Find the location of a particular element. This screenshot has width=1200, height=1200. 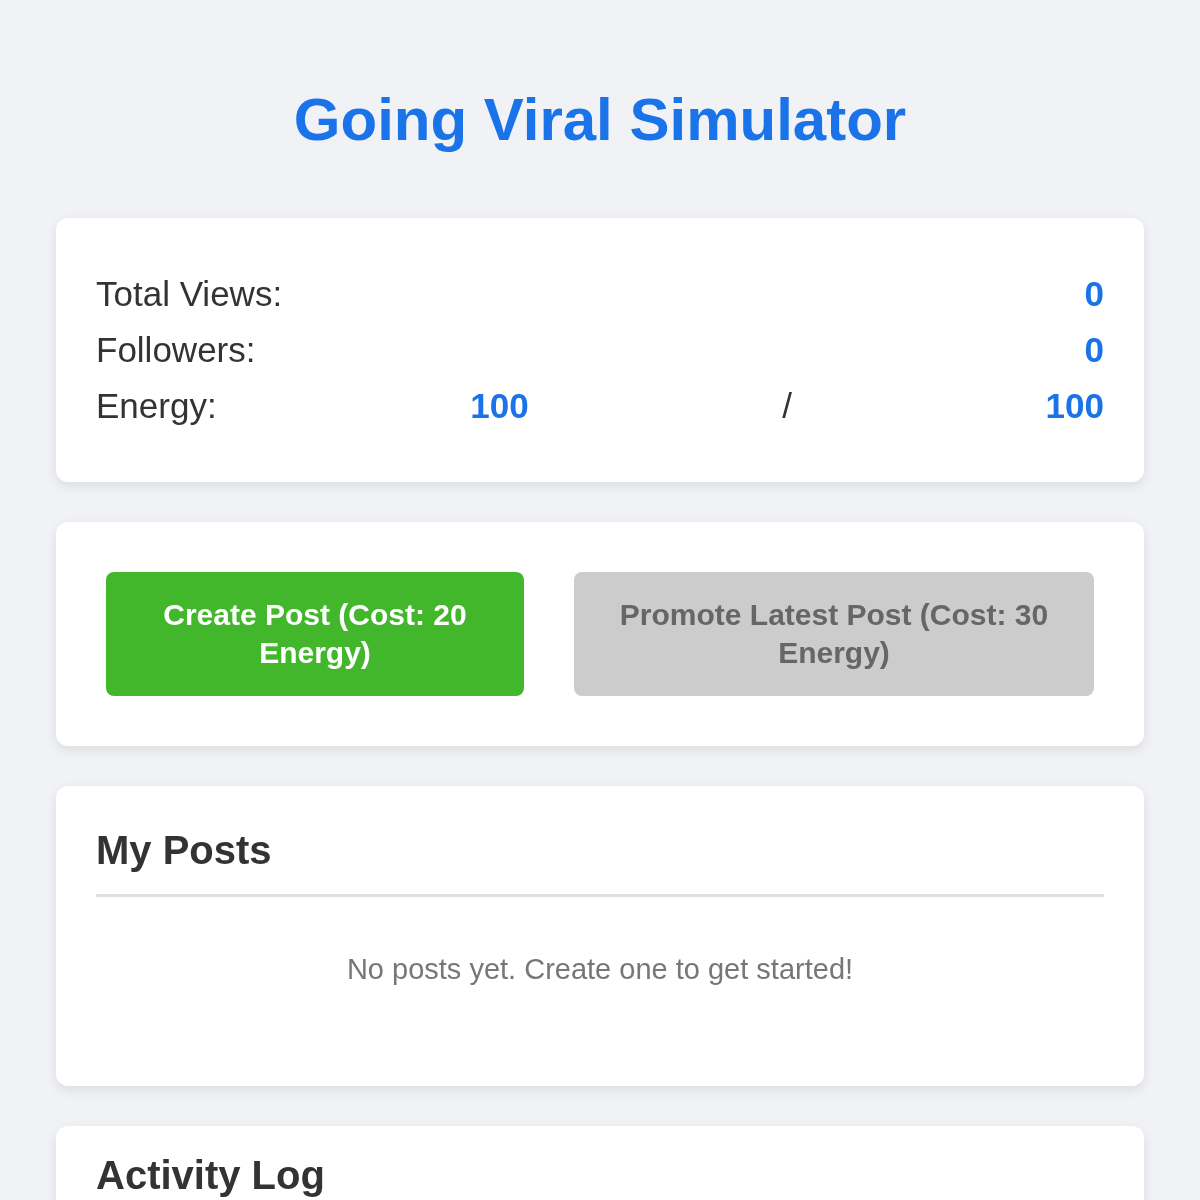

create-button: Create Post (Cost: 20 Energy) is located at coordinates (315, 634).